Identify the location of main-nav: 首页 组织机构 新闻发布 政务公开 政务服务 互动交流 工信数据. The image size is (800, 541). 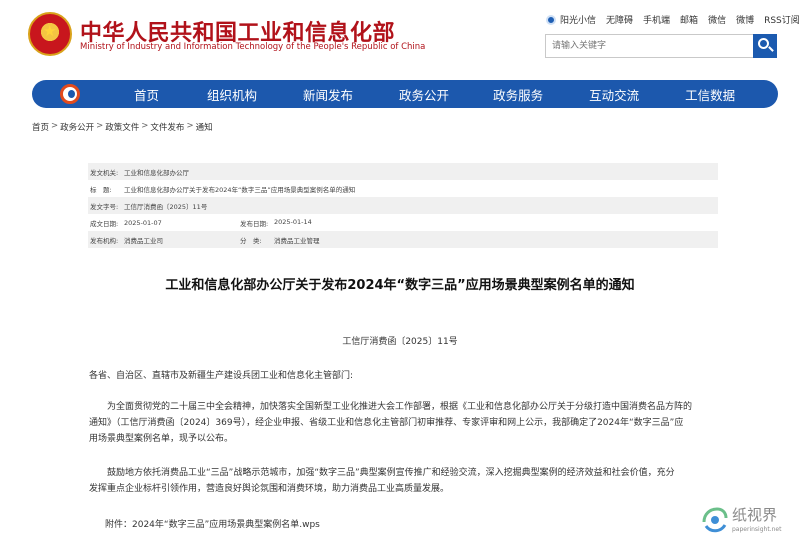
(405, 94).